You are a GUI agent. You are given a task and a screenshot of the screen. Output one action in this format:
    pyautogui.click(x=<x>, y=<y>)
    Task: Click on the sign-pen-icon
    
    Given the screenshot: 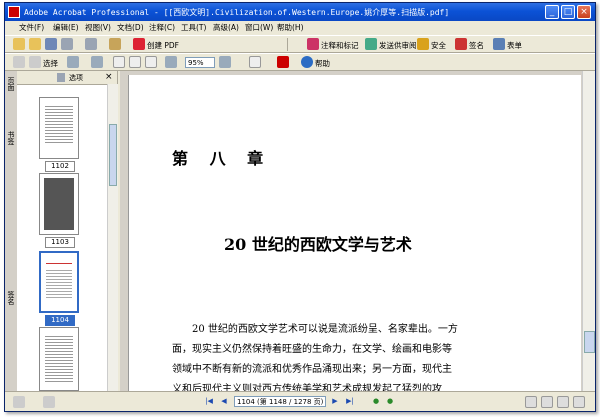 What is the action you would take?
    pyautogui.click(x=461, y=44)
    